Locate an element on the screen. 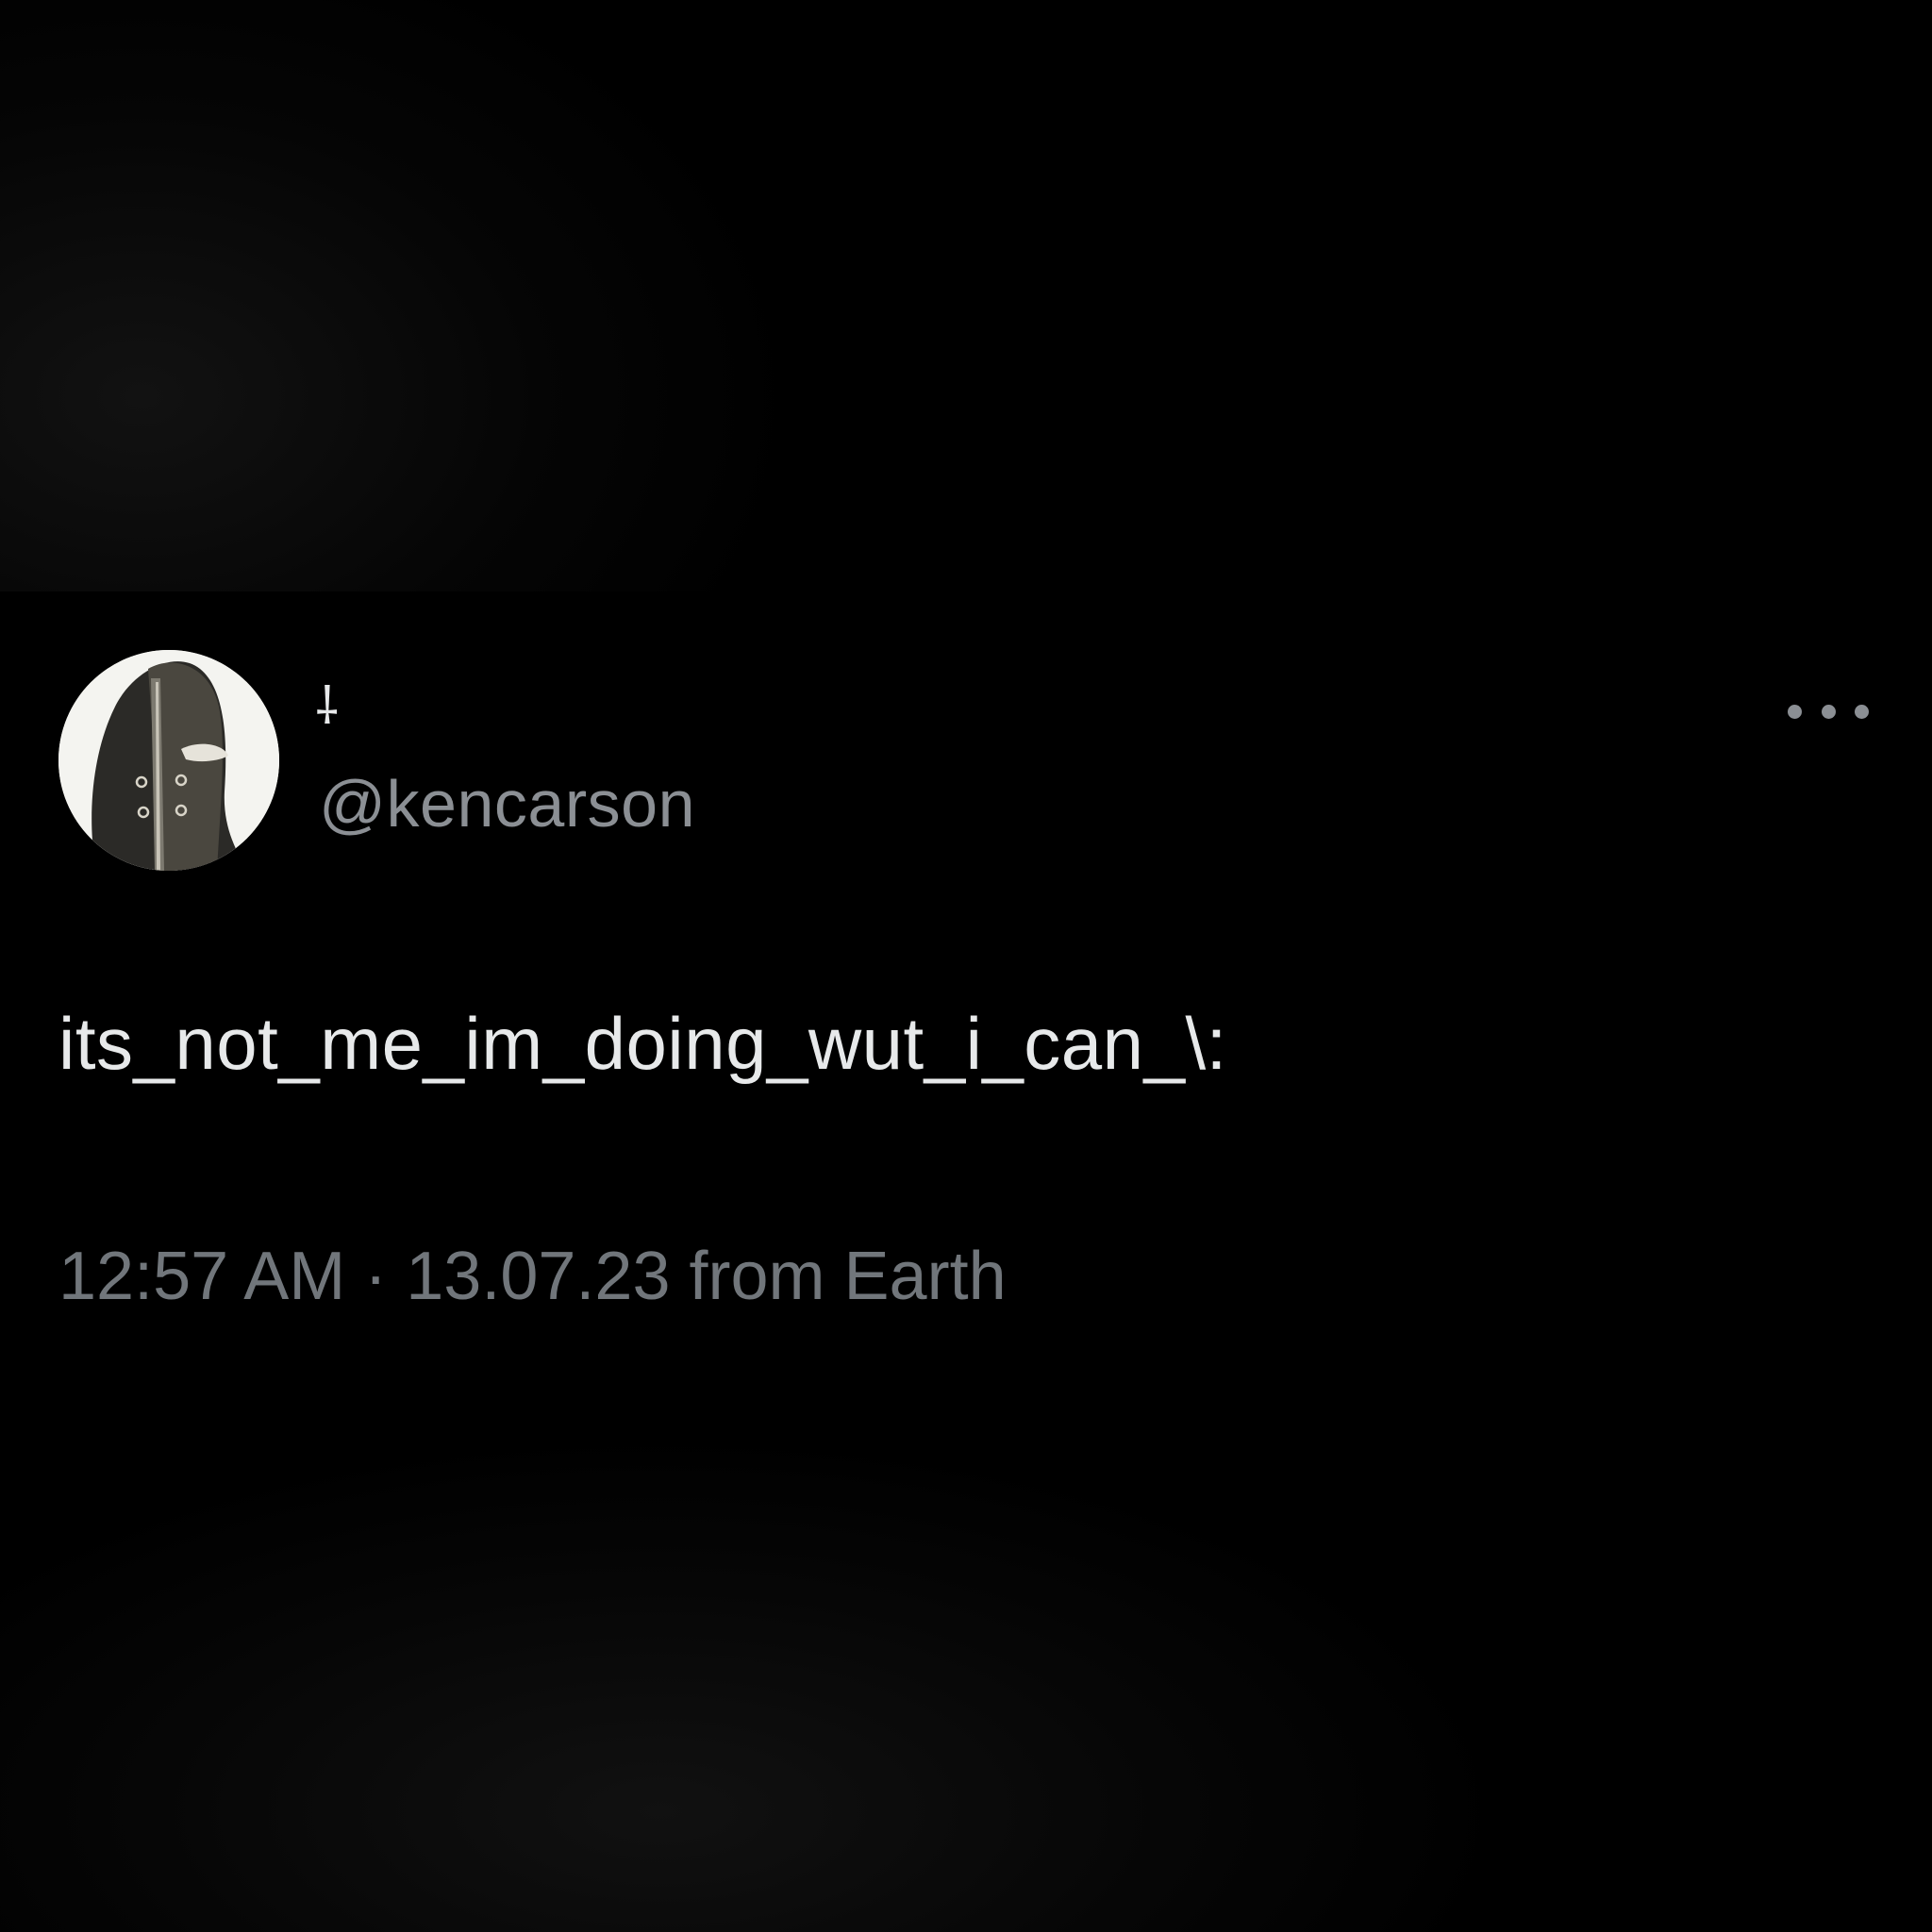  tweet-text: its_not_me_im_doing_wut_i_can_\: is located at coordinates (643, 1043).